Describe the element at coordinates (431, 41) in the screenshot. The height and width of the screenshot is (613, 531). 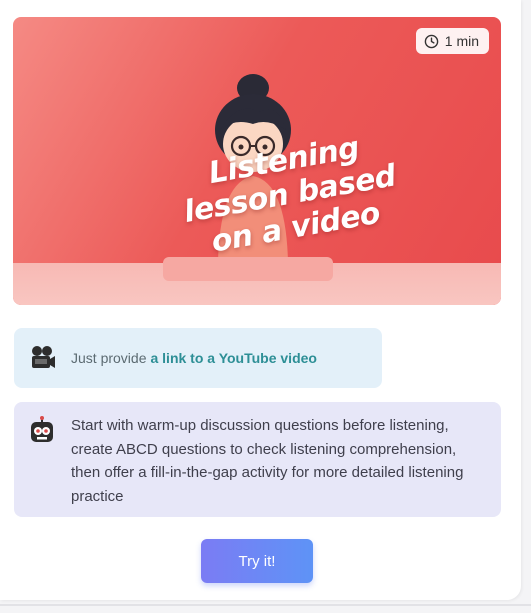
I see `clock-icon` at that location.